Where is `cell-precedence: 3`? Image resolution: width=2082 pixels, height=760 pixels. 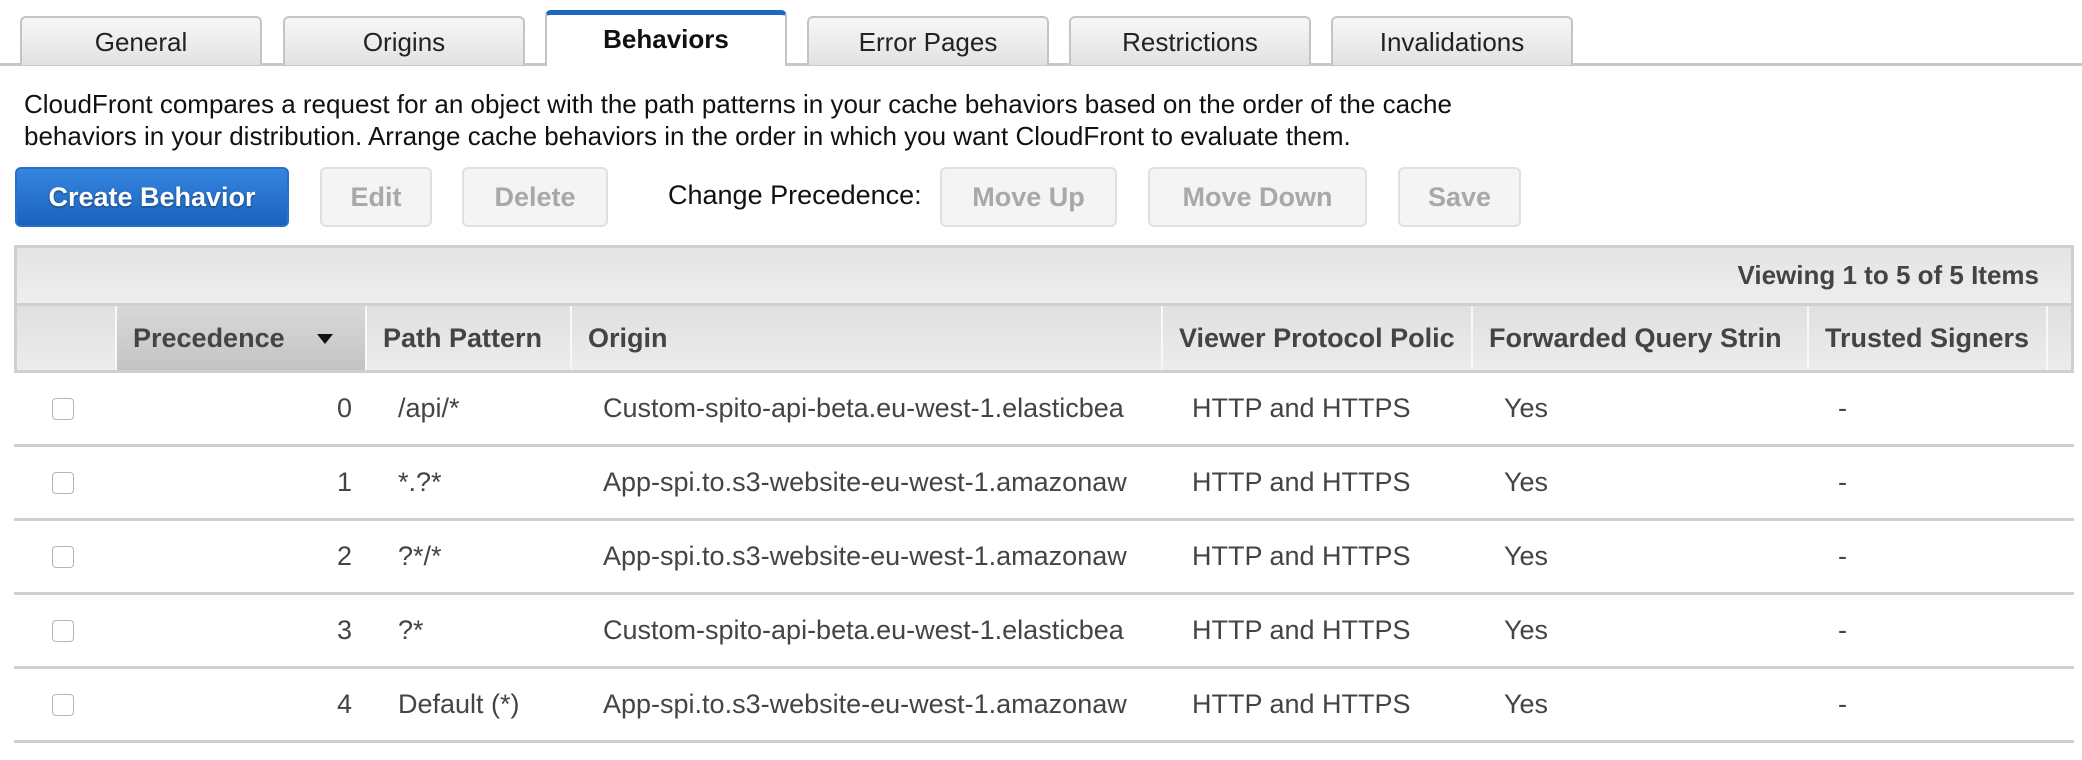
cell-precedence: 3 is located at coordinates (344, 630).